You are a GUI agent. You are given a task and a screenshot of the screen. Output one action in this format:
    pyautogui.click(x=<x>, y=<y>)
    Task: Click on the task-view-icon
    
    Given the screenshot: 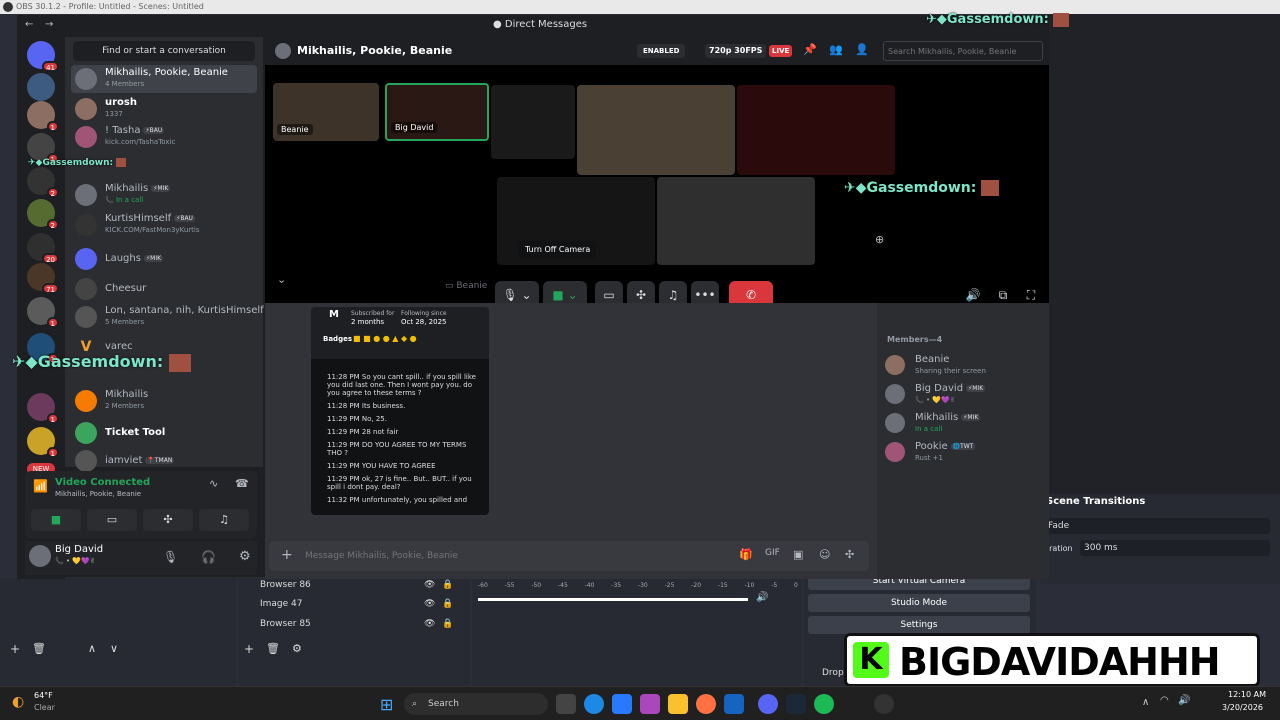 What is the action you would take?
    pyautogui.click(x=566, y=704)
    